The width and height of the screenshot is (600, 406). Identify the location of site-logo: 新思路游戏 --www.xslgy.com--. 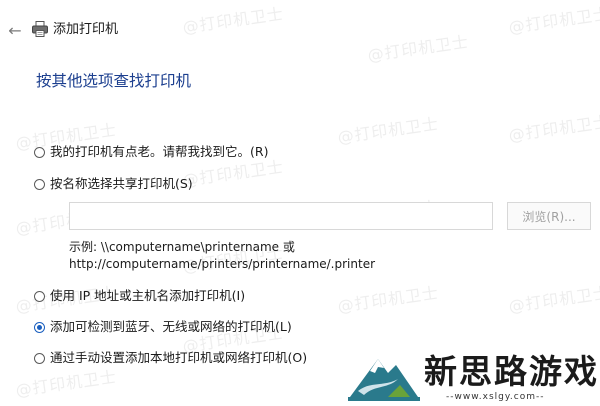
(473, 376).